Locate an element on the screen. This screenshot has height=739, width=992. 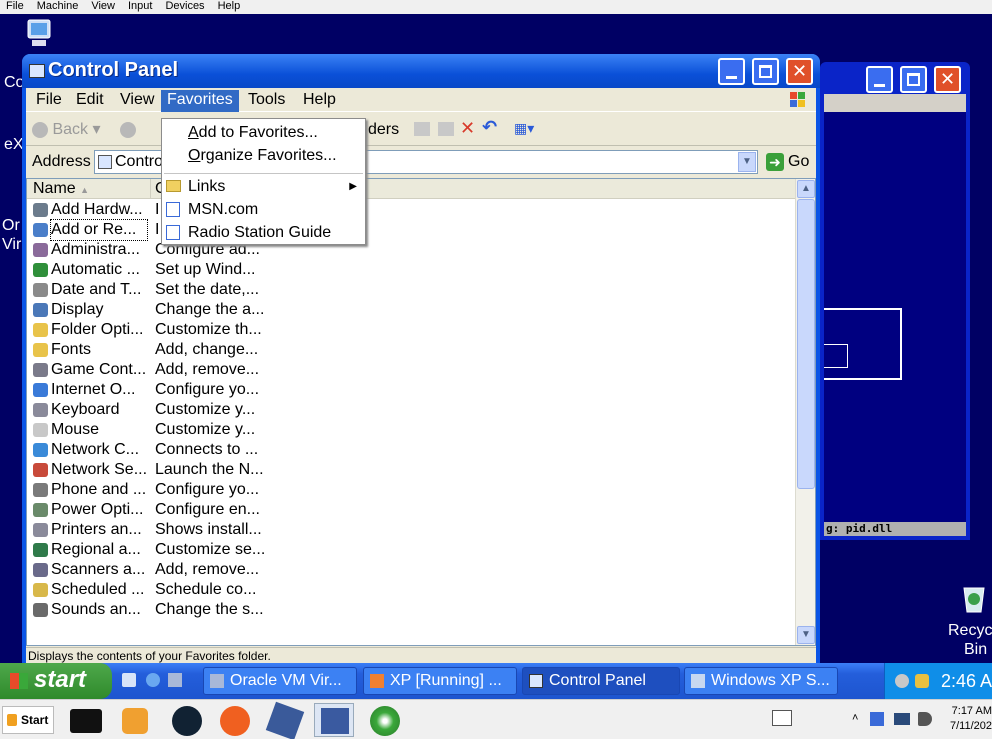
menu-favorites: Favorites is located at coordinates (200, 101).